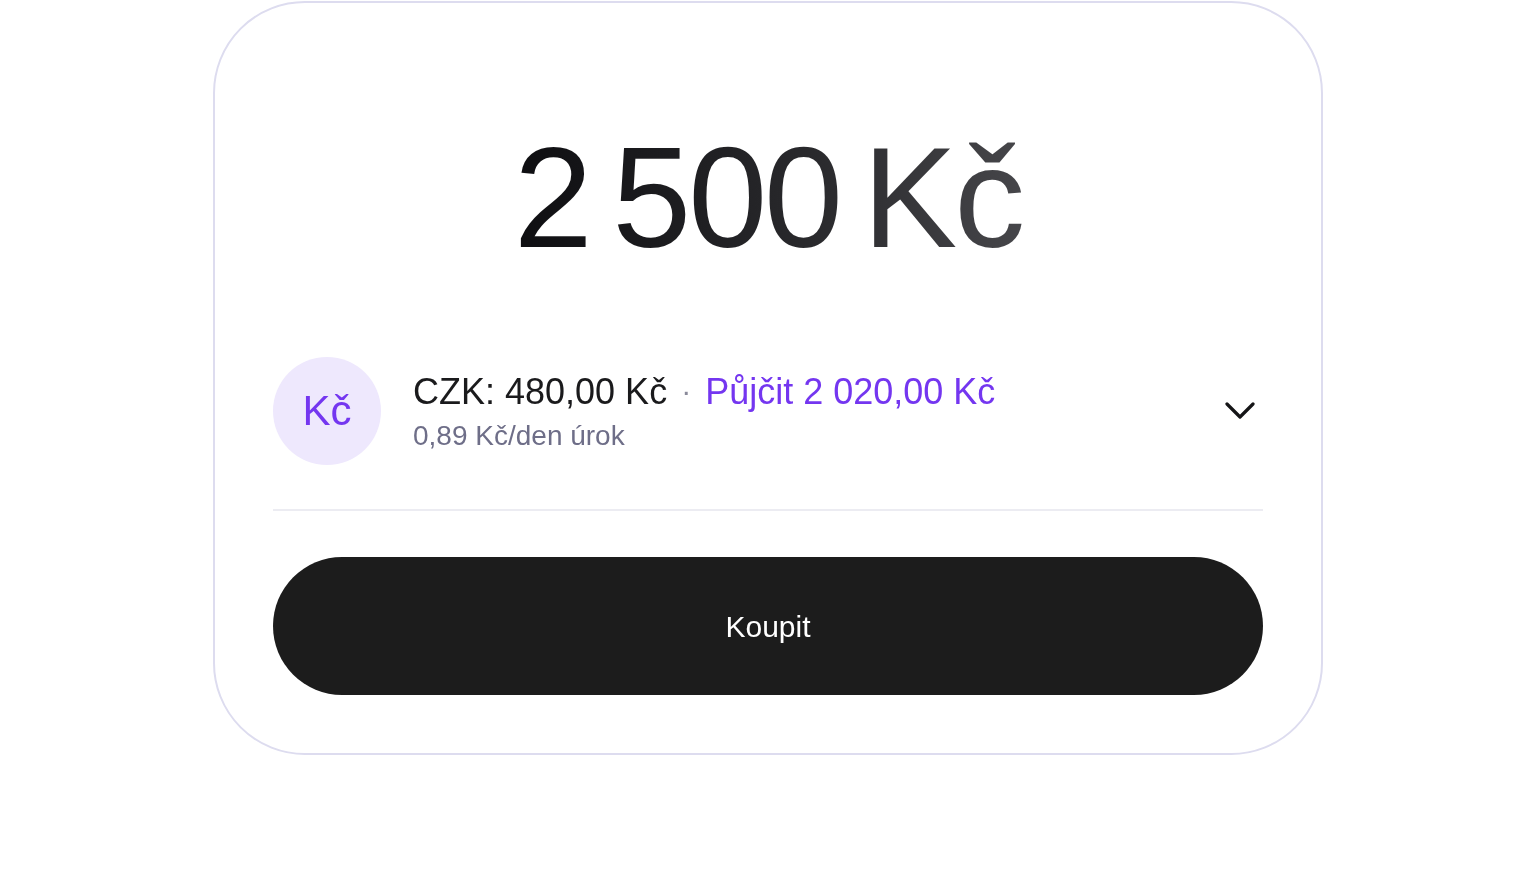  I want to click on balance-text: CZK: 480,00 Kč, so click(540, 391).